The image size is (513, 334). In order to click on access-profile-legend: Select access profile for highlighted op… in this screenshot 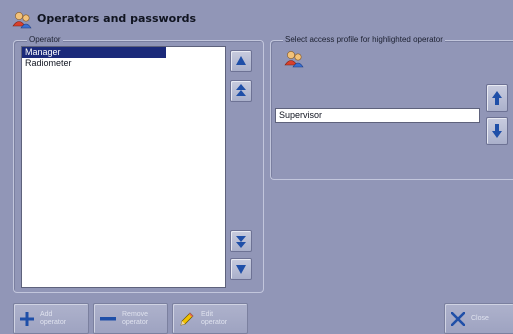, I will do `click(364, 40)`.